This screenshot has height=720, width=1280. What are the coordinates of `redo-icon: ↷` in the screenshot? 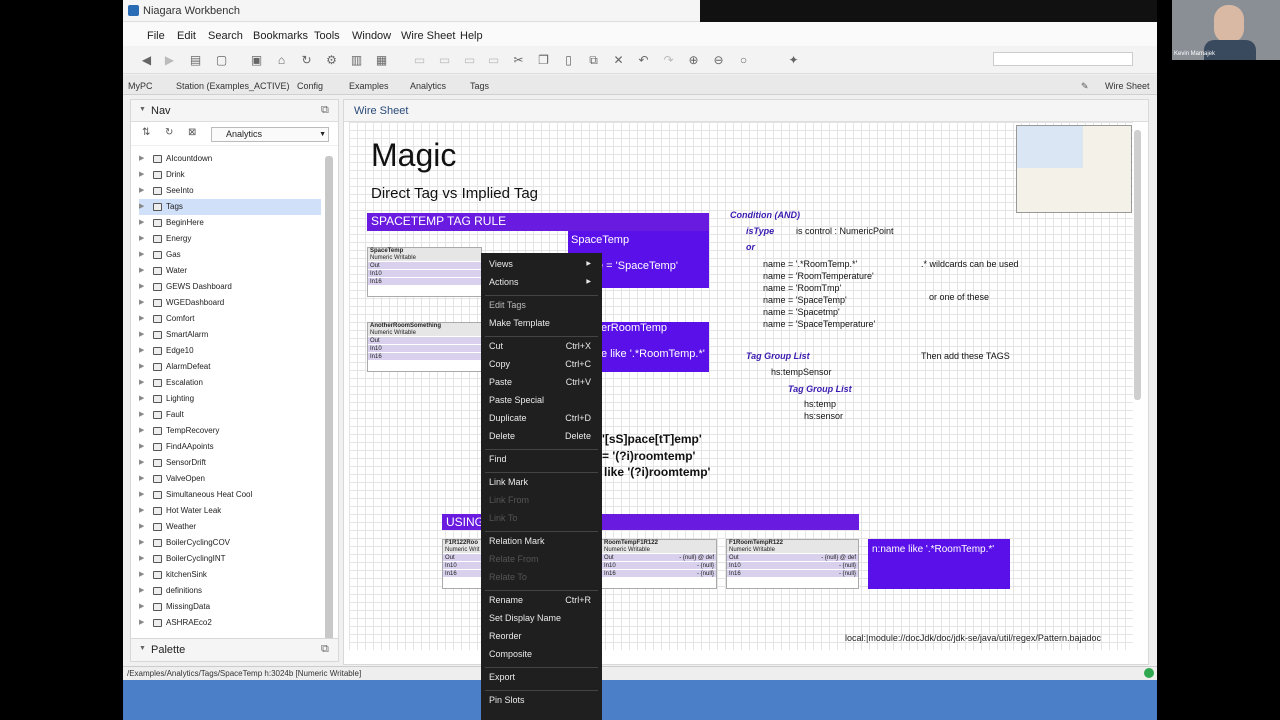 It's located at (668, 60).